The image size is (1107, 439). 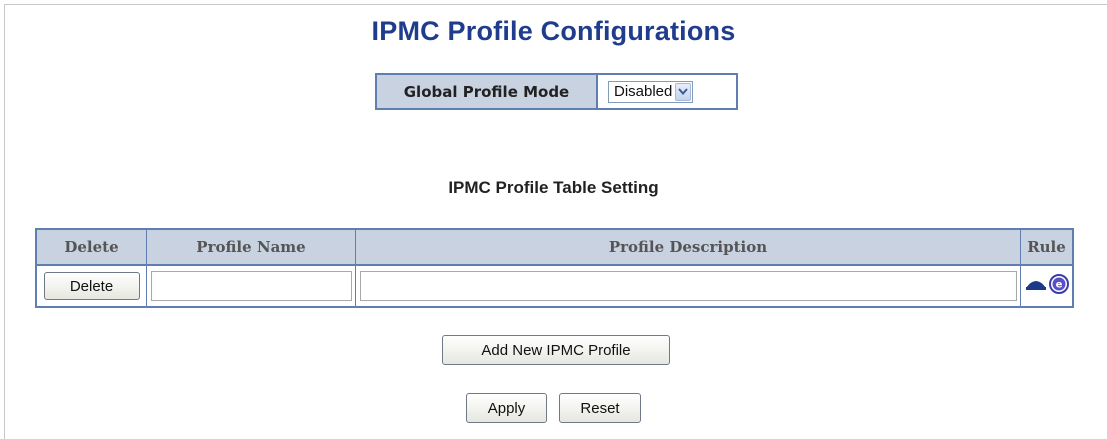 What do you see at coordinates (1036, 286) in the screenshot?
I see `navigate-icon` at bounding box center [1036, 286].